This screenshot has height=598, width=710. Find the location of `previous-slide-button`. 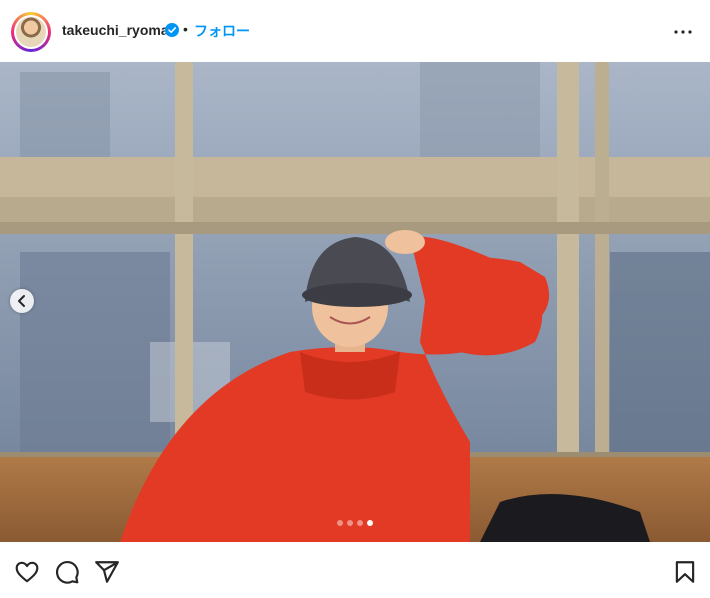

previous-slide-button is located at coordinates (22, 301).